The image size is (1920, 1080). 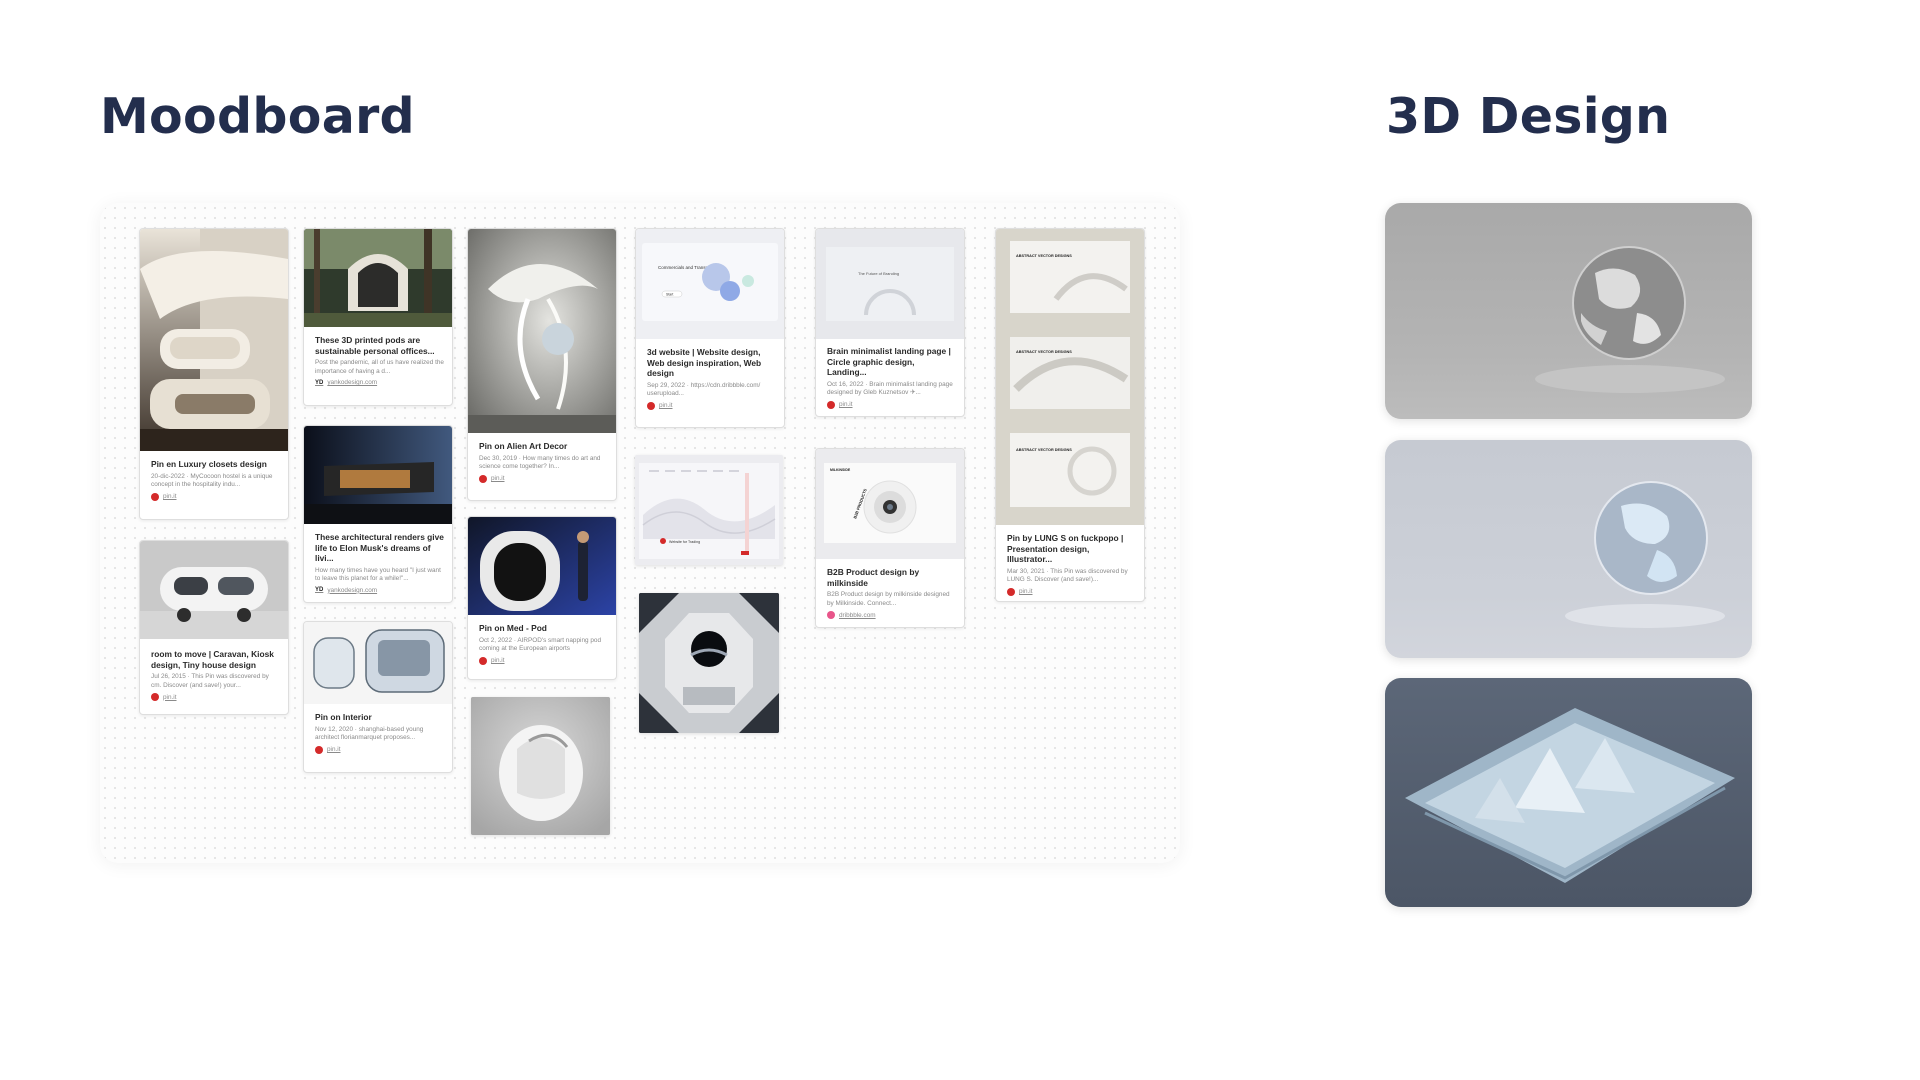 What do you see at coordinates (542, 566) in the screenshot?
I see `pin-image-napping-pod` at bounding box center [542, 566].